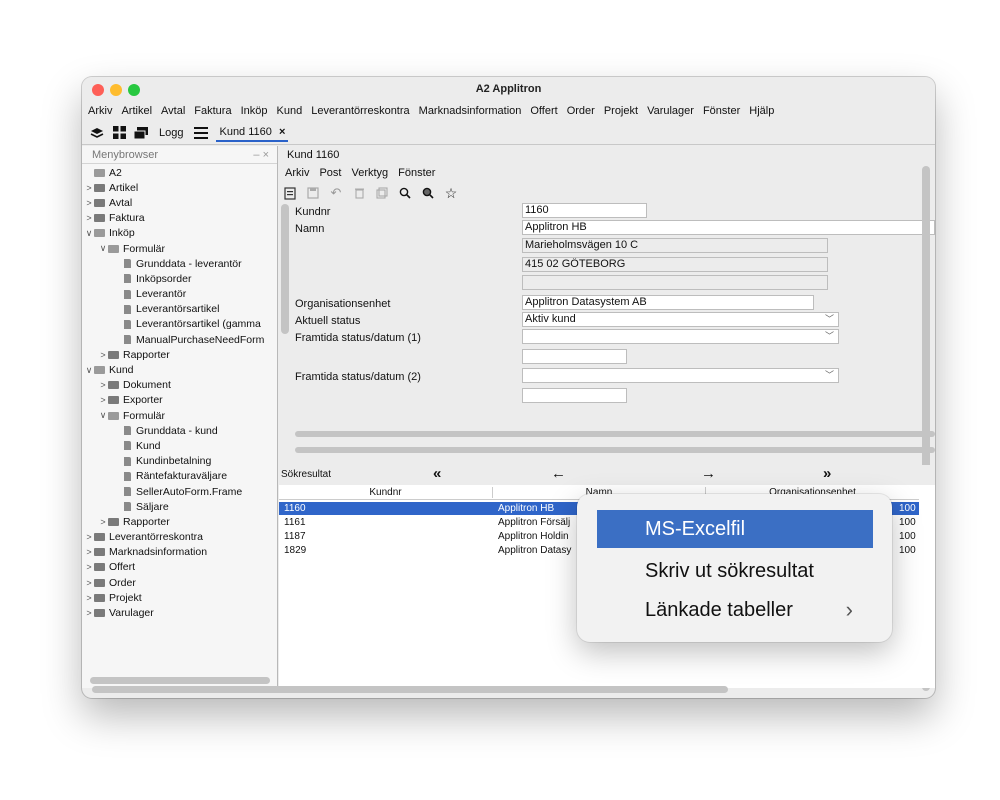  I want to click on sidebar-item: > Offert, so click(179, 567).